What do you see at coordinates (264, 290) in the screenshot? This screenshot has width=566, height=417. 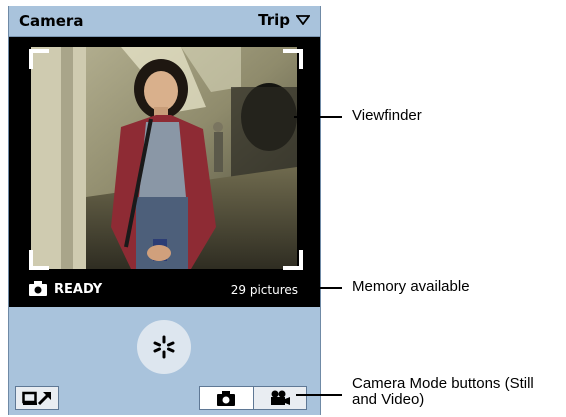 I see `memory-available: 29 pictures` at bounding box center [264, 290].